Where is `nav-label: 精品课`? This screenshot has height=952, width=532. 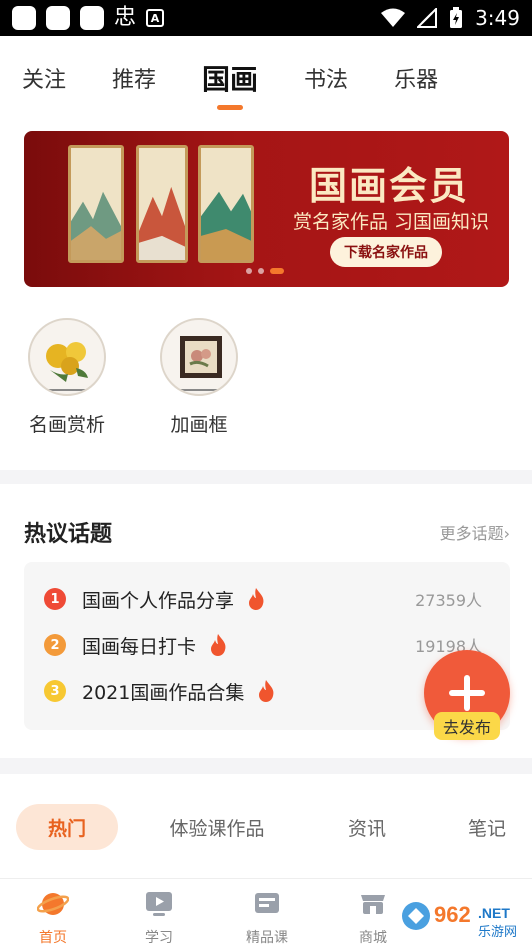 nav-label: 精品课 is located at coordinates (267, 938).